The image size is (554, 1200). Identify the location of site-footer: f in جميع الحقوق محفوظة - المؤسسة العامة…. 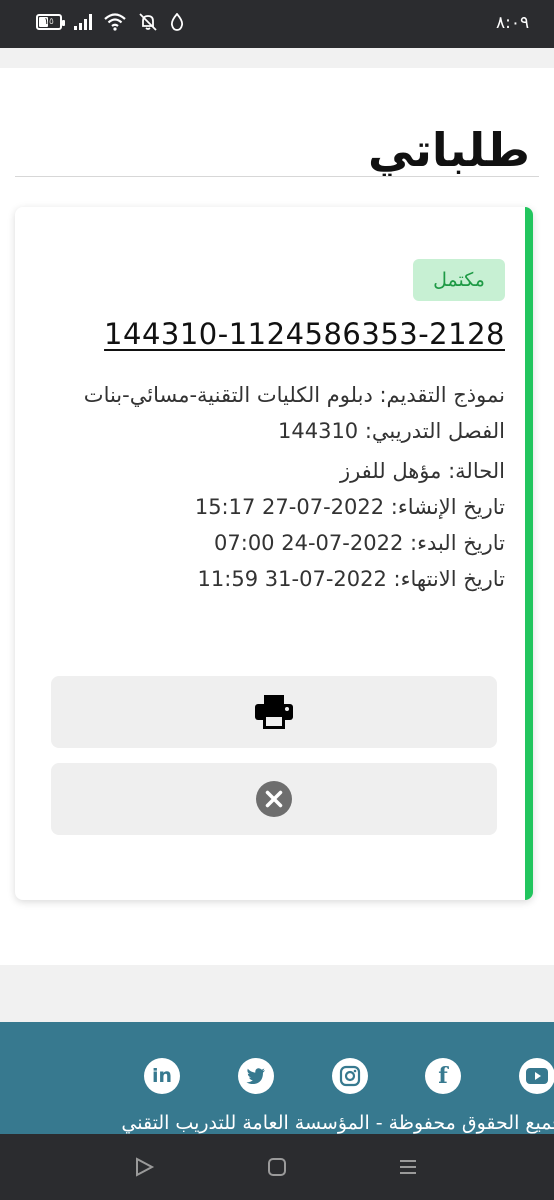
(277, 1078).